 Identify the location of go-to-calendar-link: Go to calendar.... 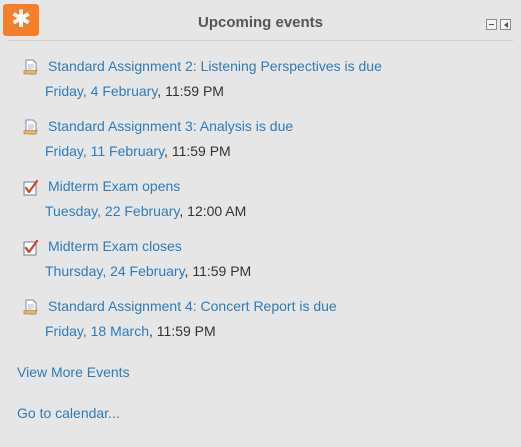
(68, 413).